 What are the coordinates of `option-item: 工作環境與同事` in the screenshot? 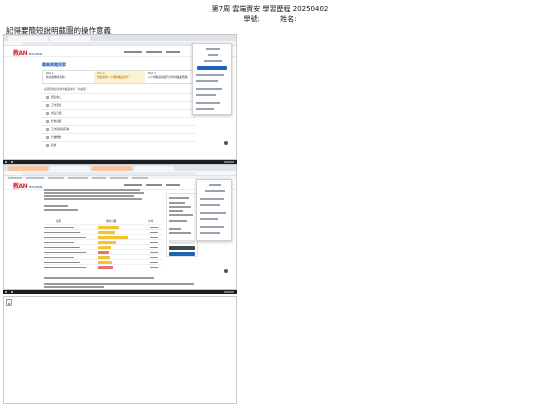 It's located at (119, 128).